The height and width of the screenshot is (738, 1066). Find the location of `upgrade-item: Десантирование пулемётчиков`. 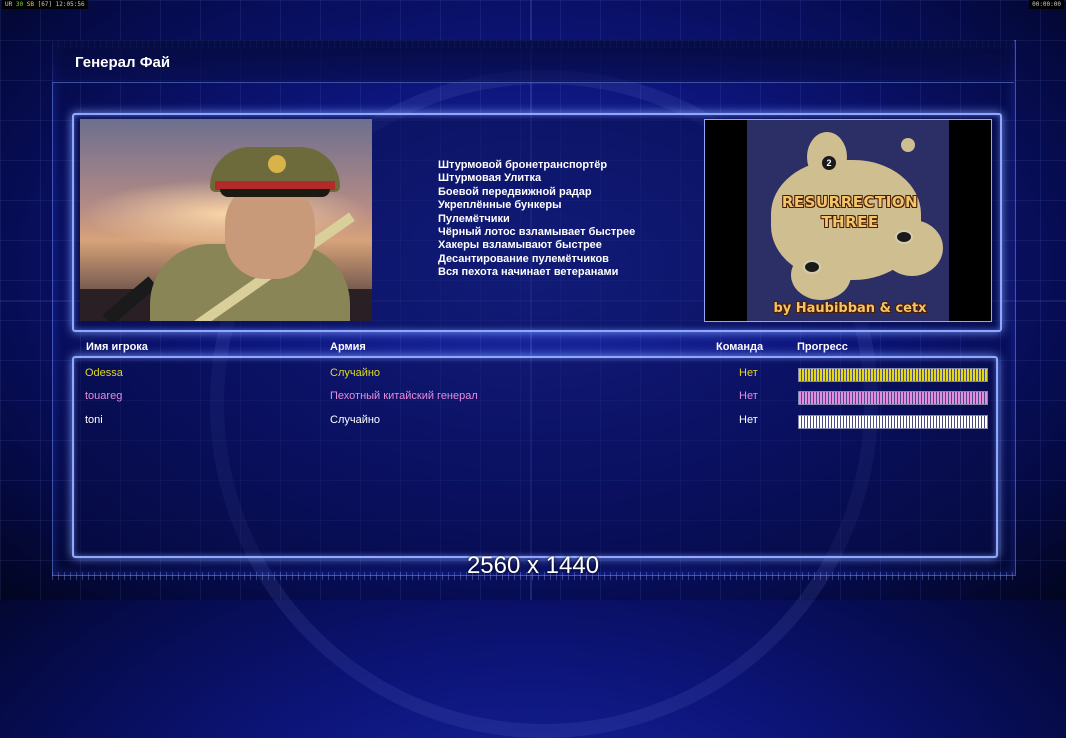

upgrade-item: Десантирование пулемётчиков is located at coordinates (523, 258).